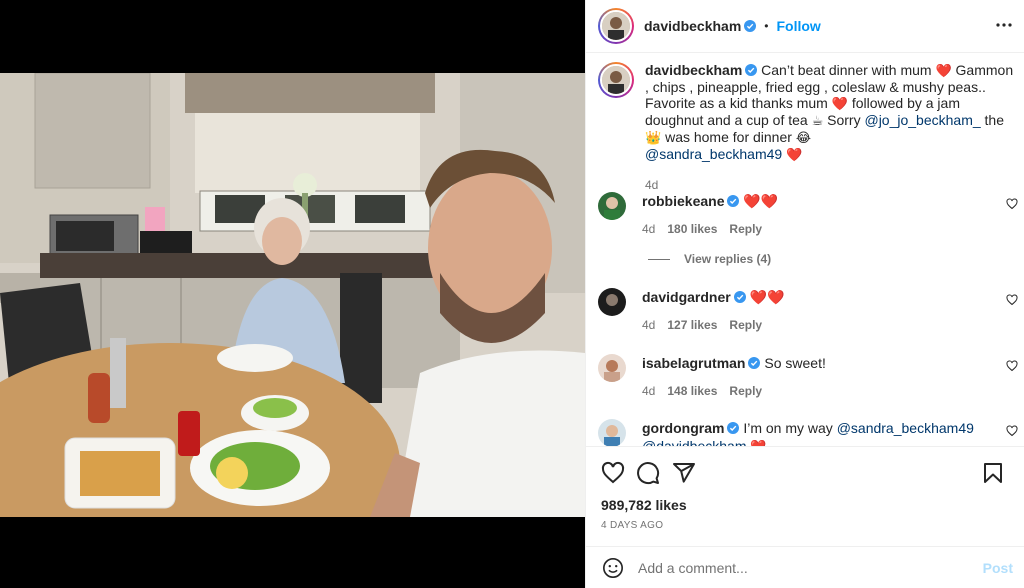 The height and width of the screenshot is (588, 1024). I want to click on comment-item: robbiekeane ❤️❤️ 4d 180 likes Reply, so click(808, 215).